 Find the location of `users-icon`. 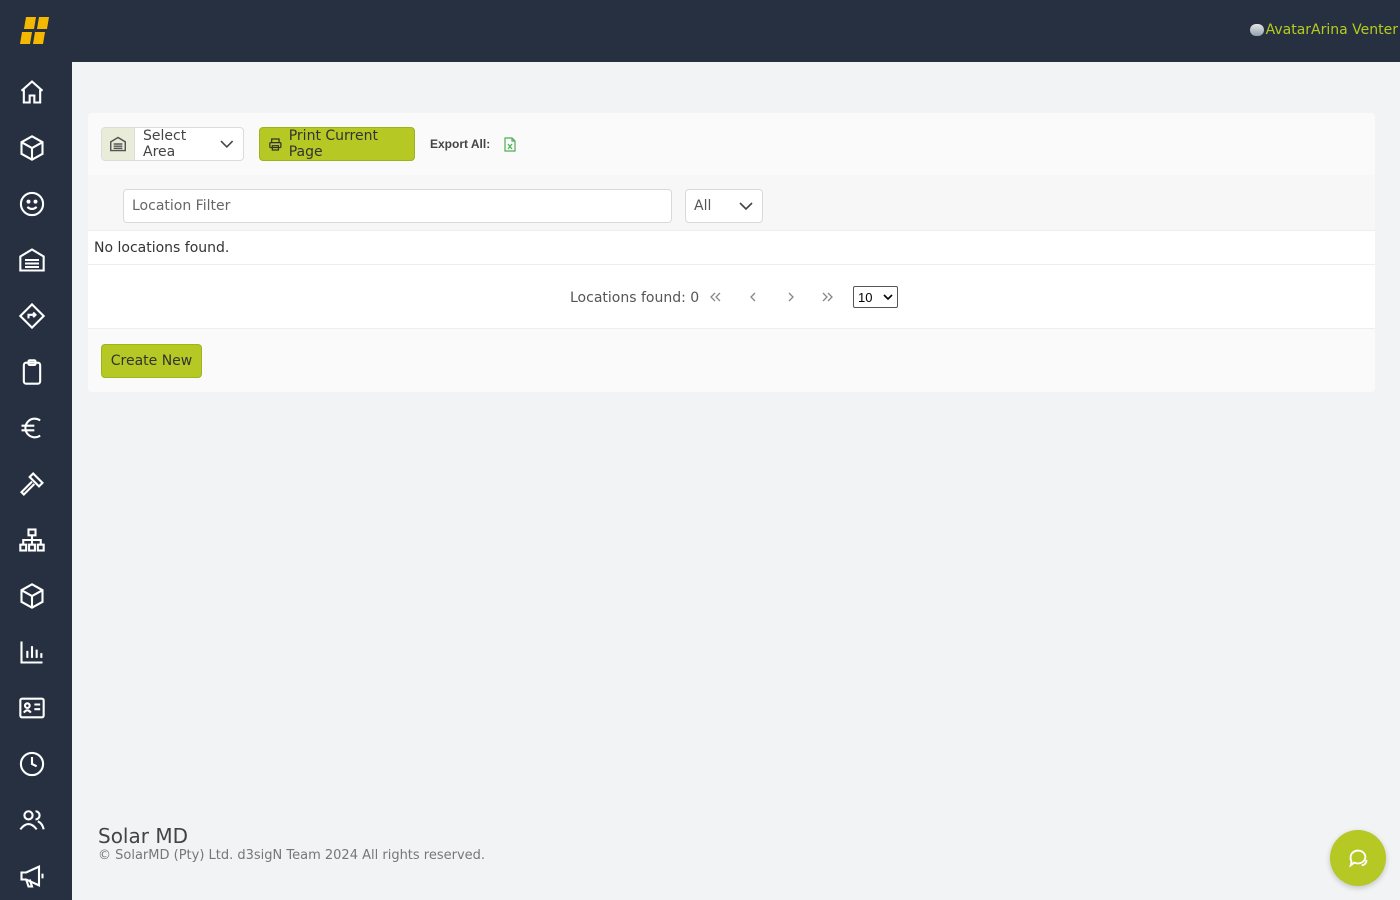

users-icon is located at coordinates (32, 820).